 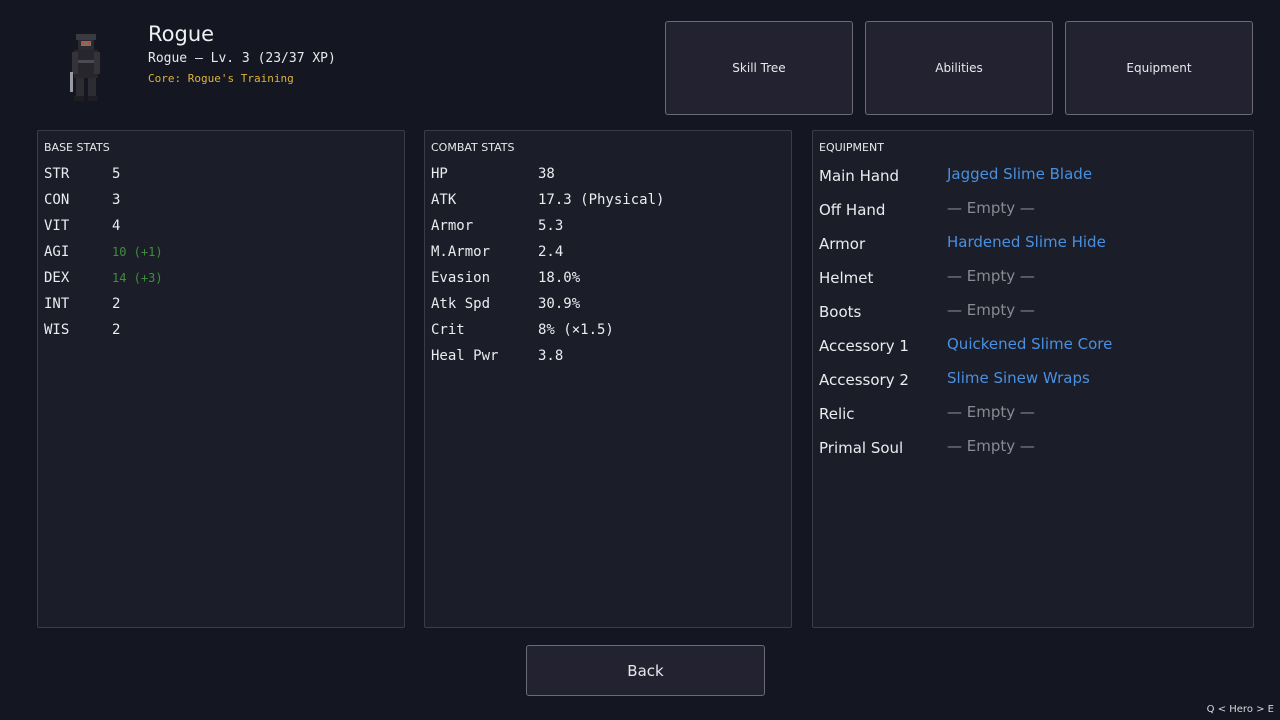 I want to click on stat-label: WIS, so click(x=57, y=330).